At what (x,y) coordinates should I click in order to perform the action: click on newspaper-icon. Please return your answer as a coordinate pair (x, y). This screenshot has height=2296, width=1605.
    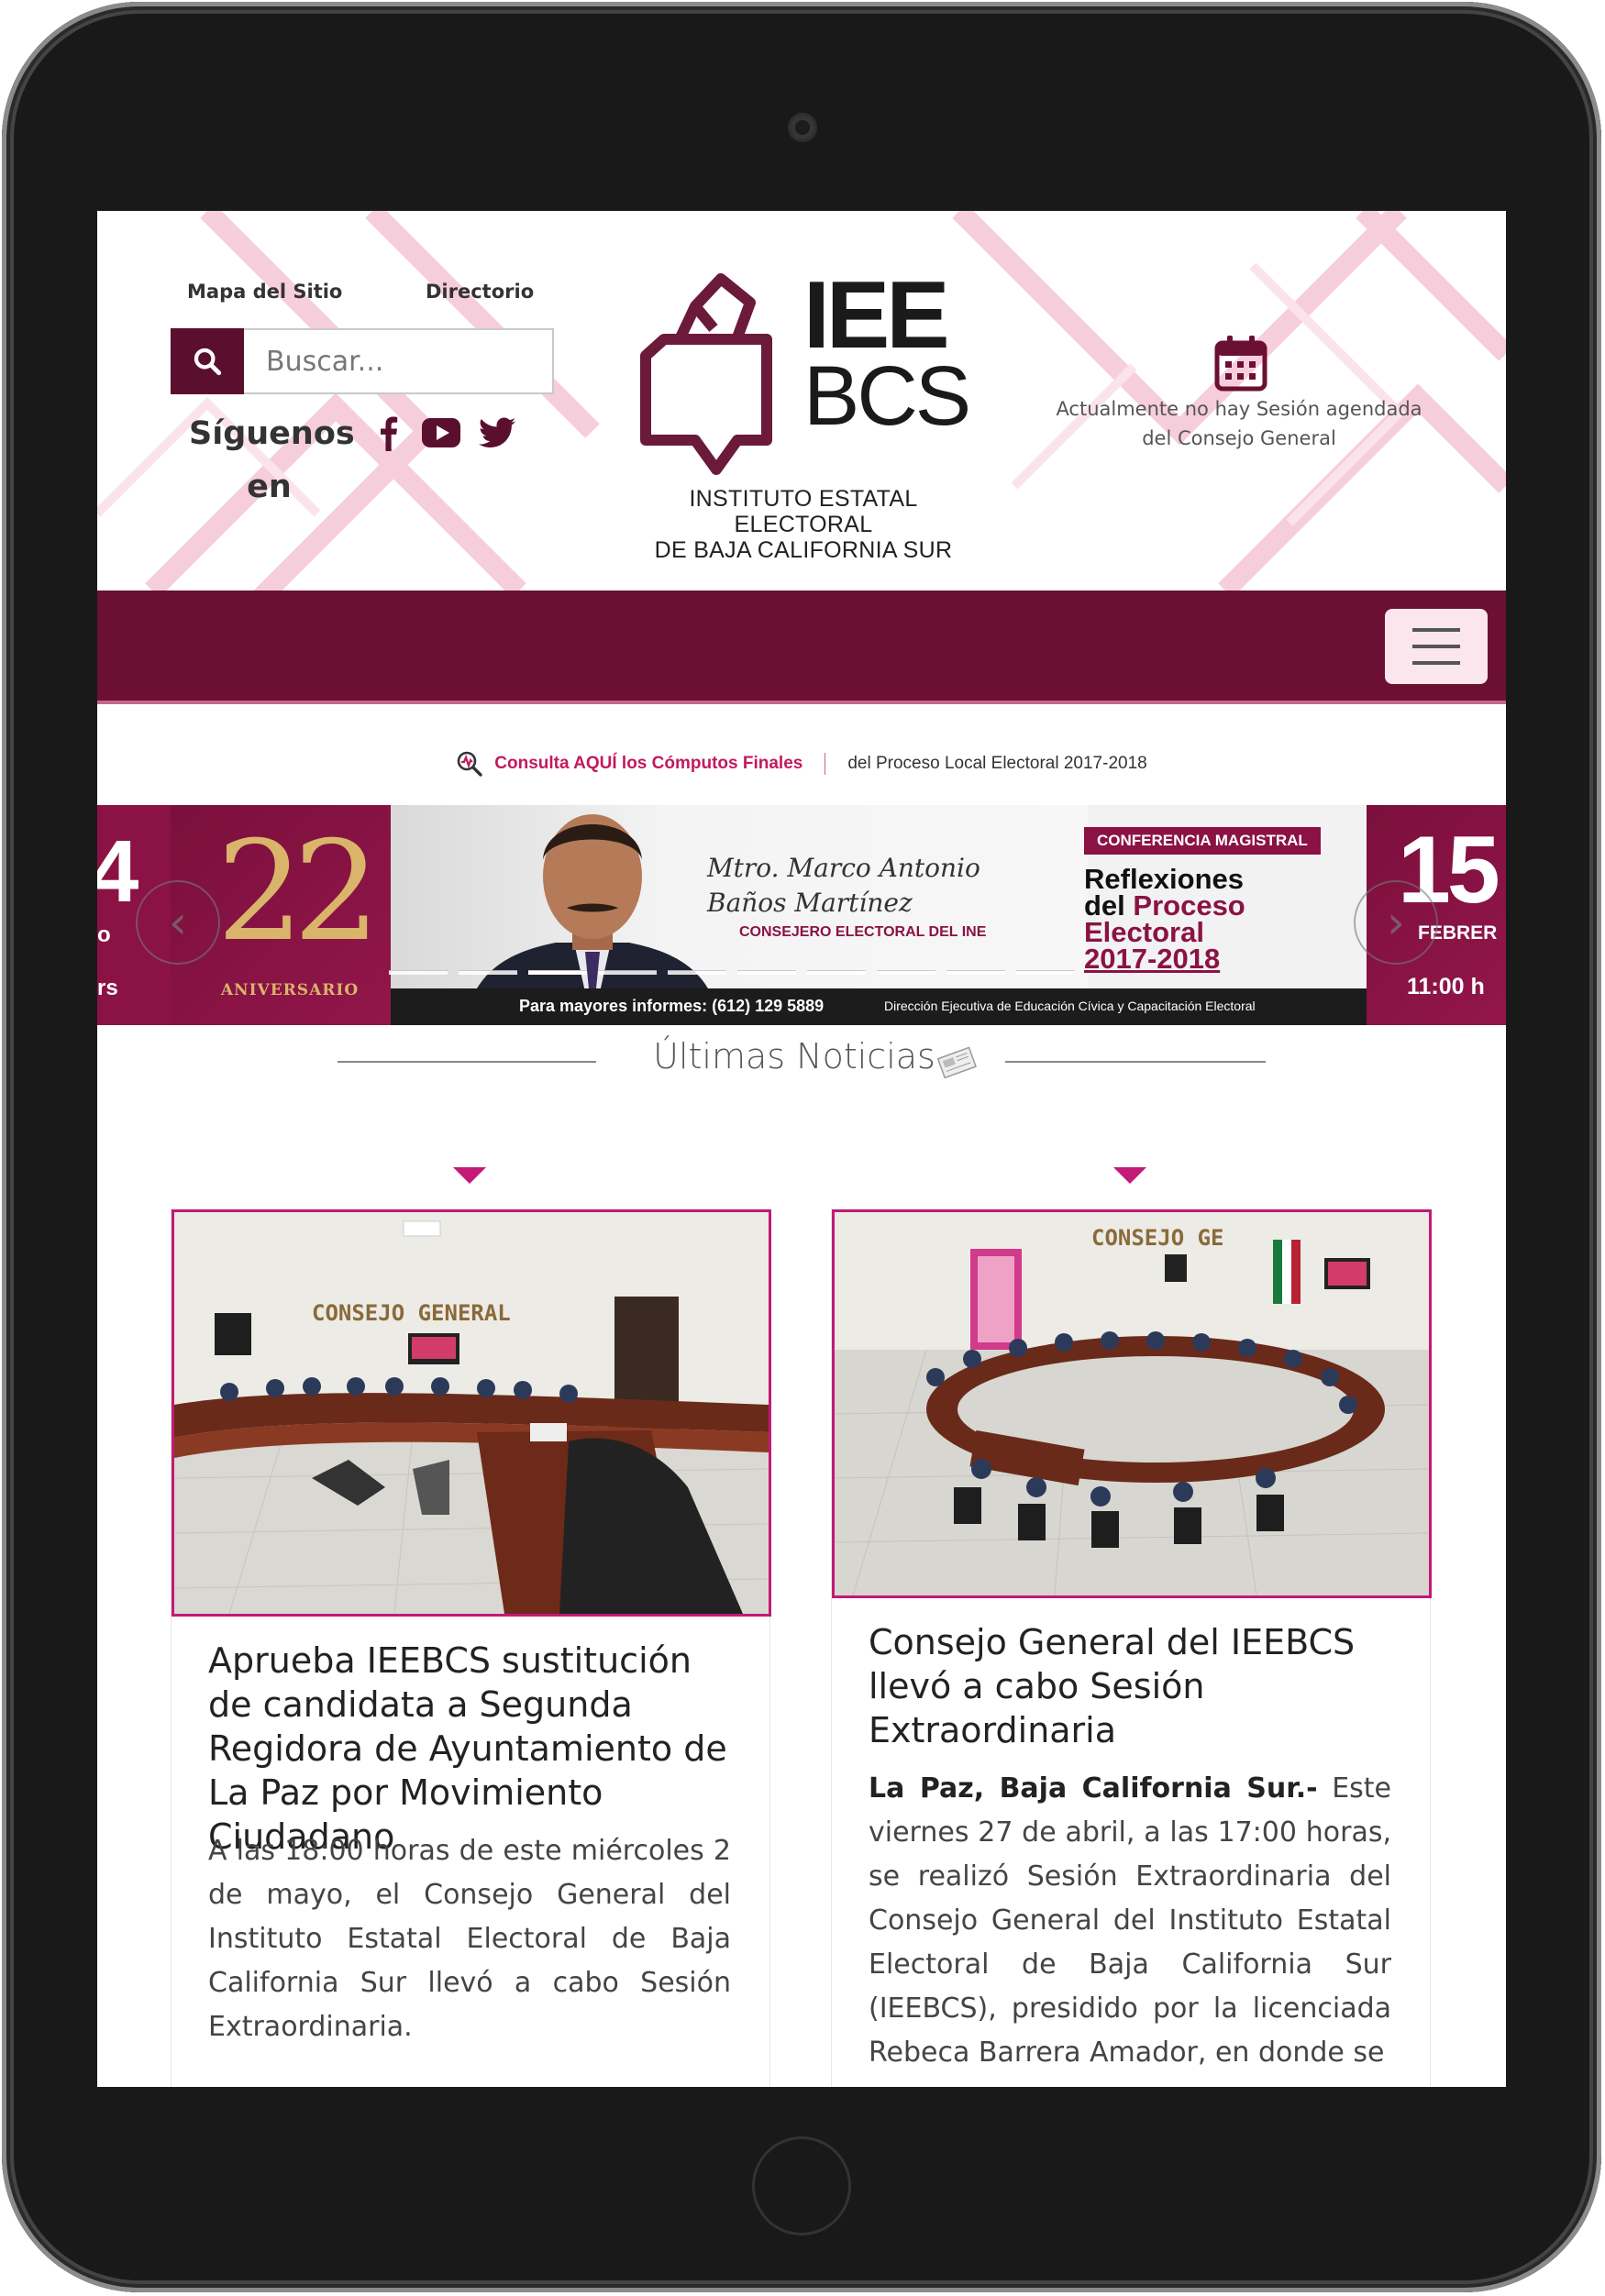
    Looking at the image, I should click on (956, 1062).